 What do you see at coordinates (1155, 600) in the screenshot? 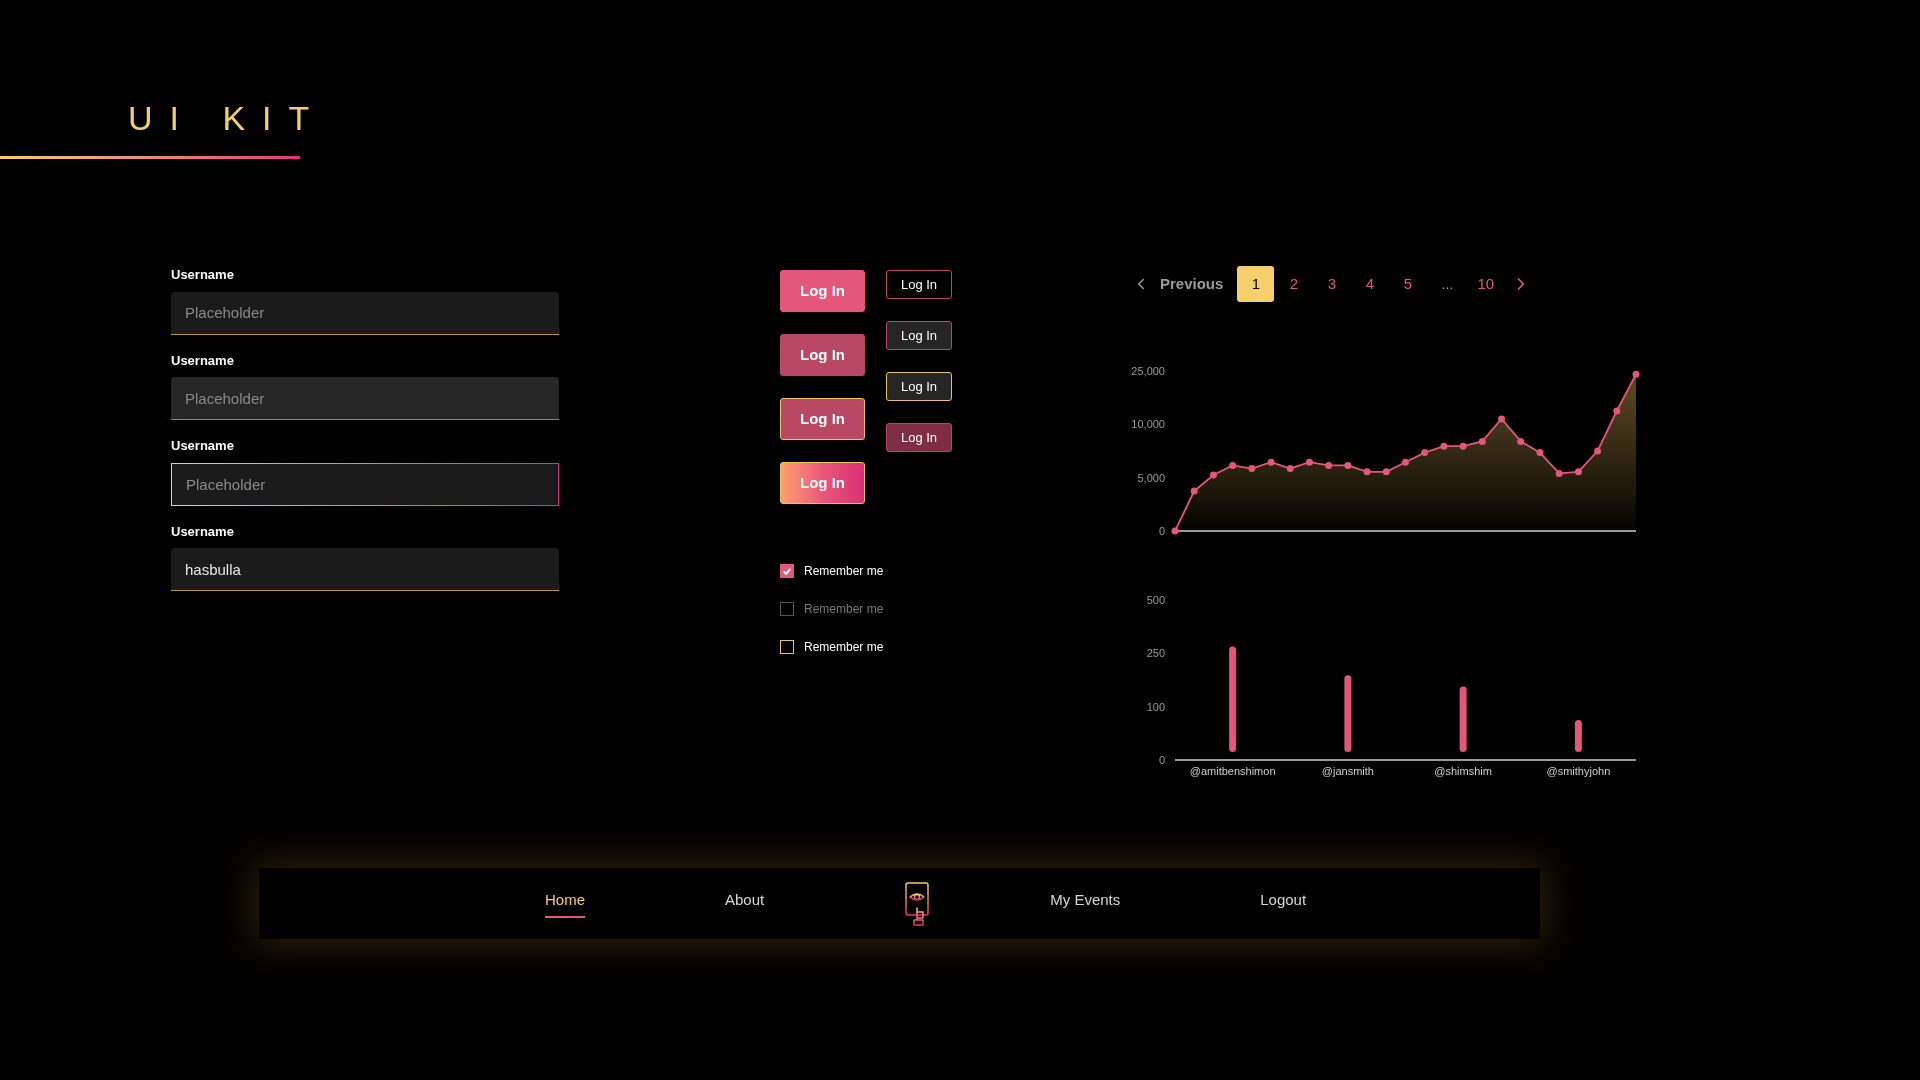
I see `y-axis-label: 500` at bounding box center [1155, 600].